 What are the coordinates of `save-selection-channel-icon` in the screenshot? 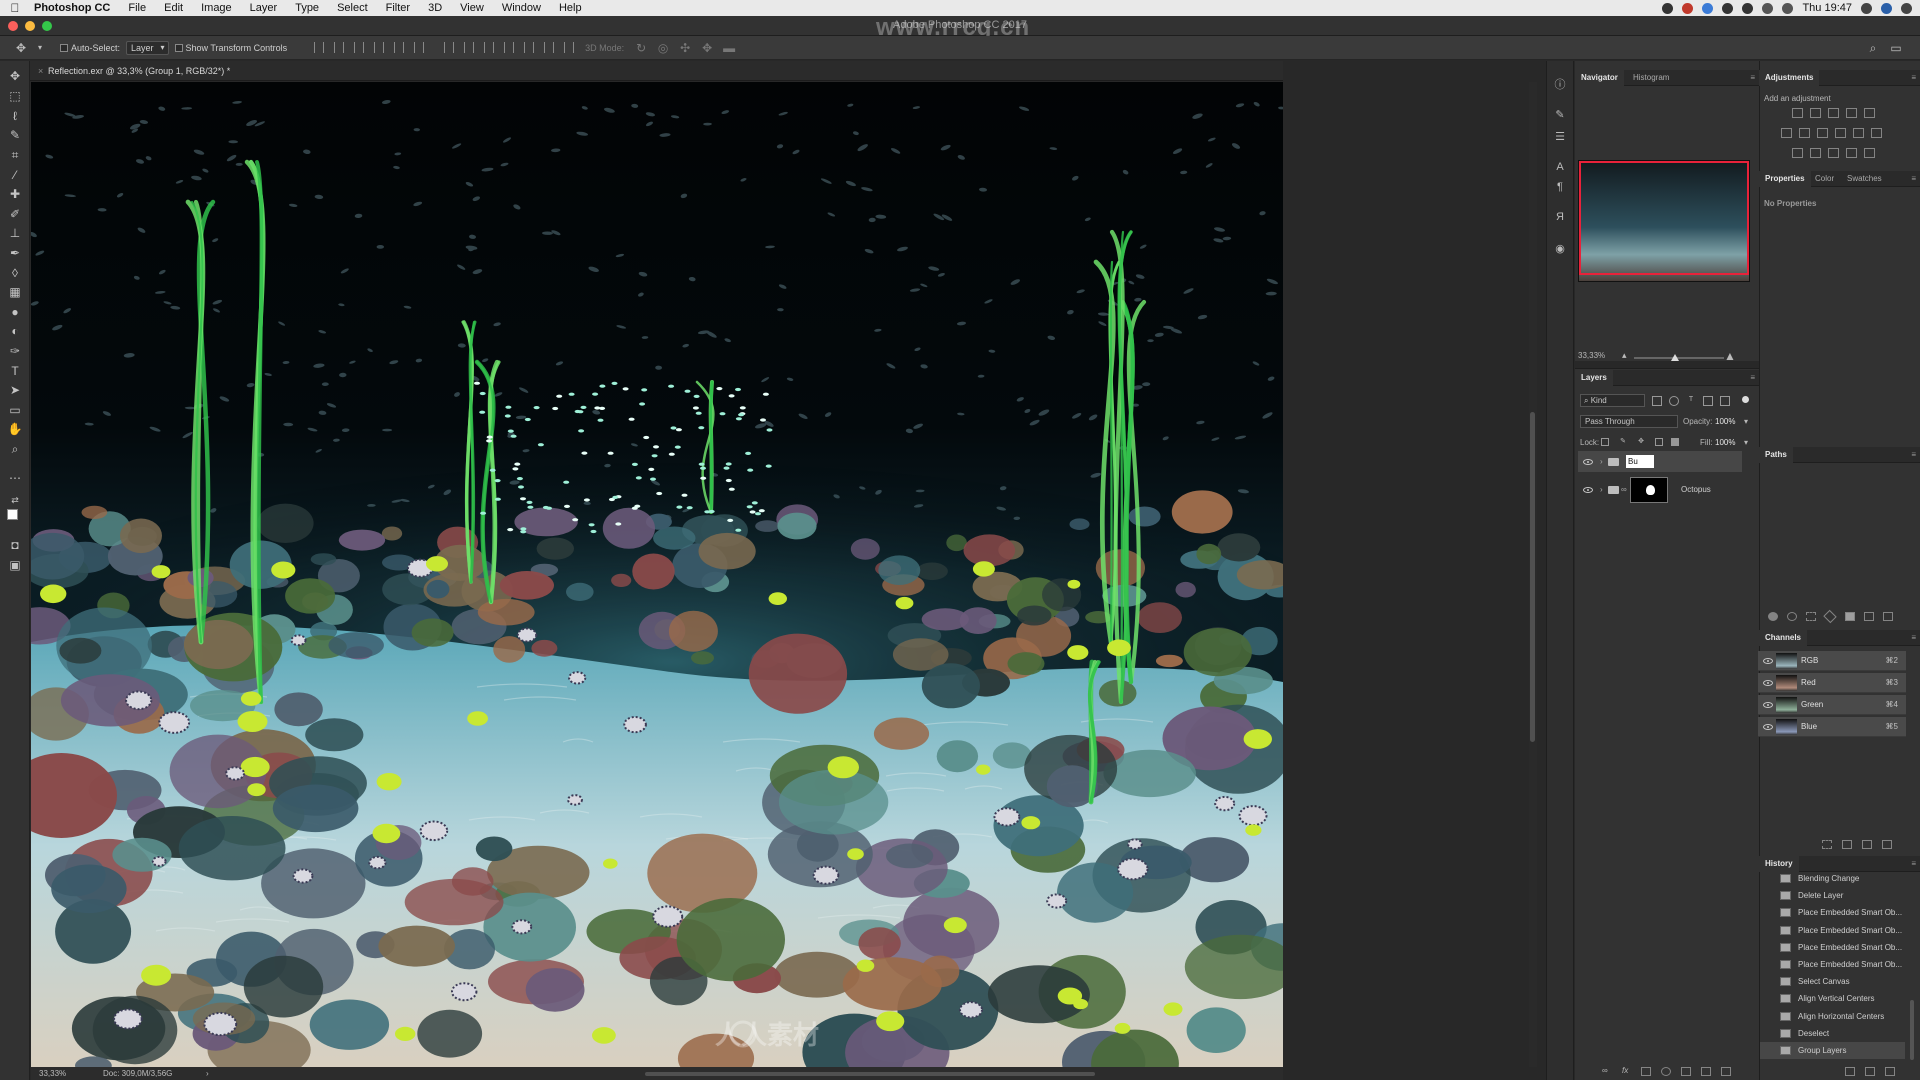 It's located at (1847, 844).